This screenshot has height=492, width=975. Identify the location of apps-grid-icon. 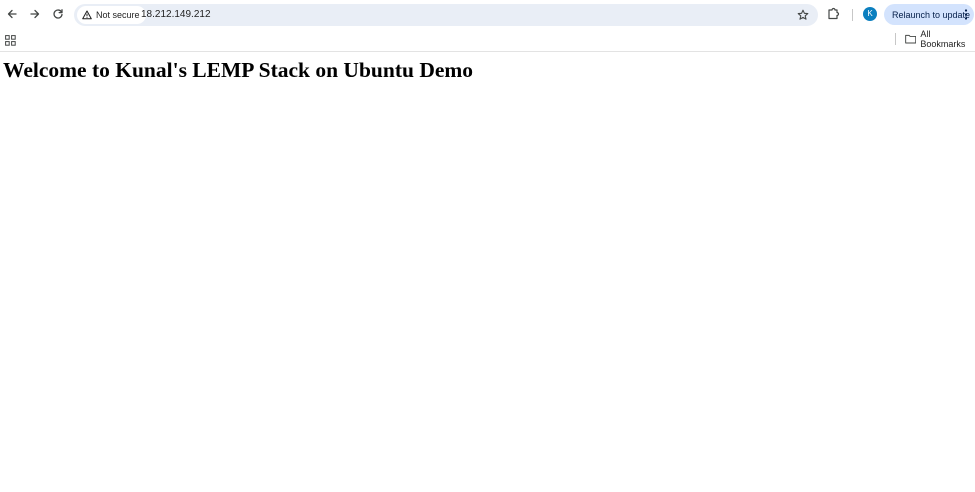
(10, 40).